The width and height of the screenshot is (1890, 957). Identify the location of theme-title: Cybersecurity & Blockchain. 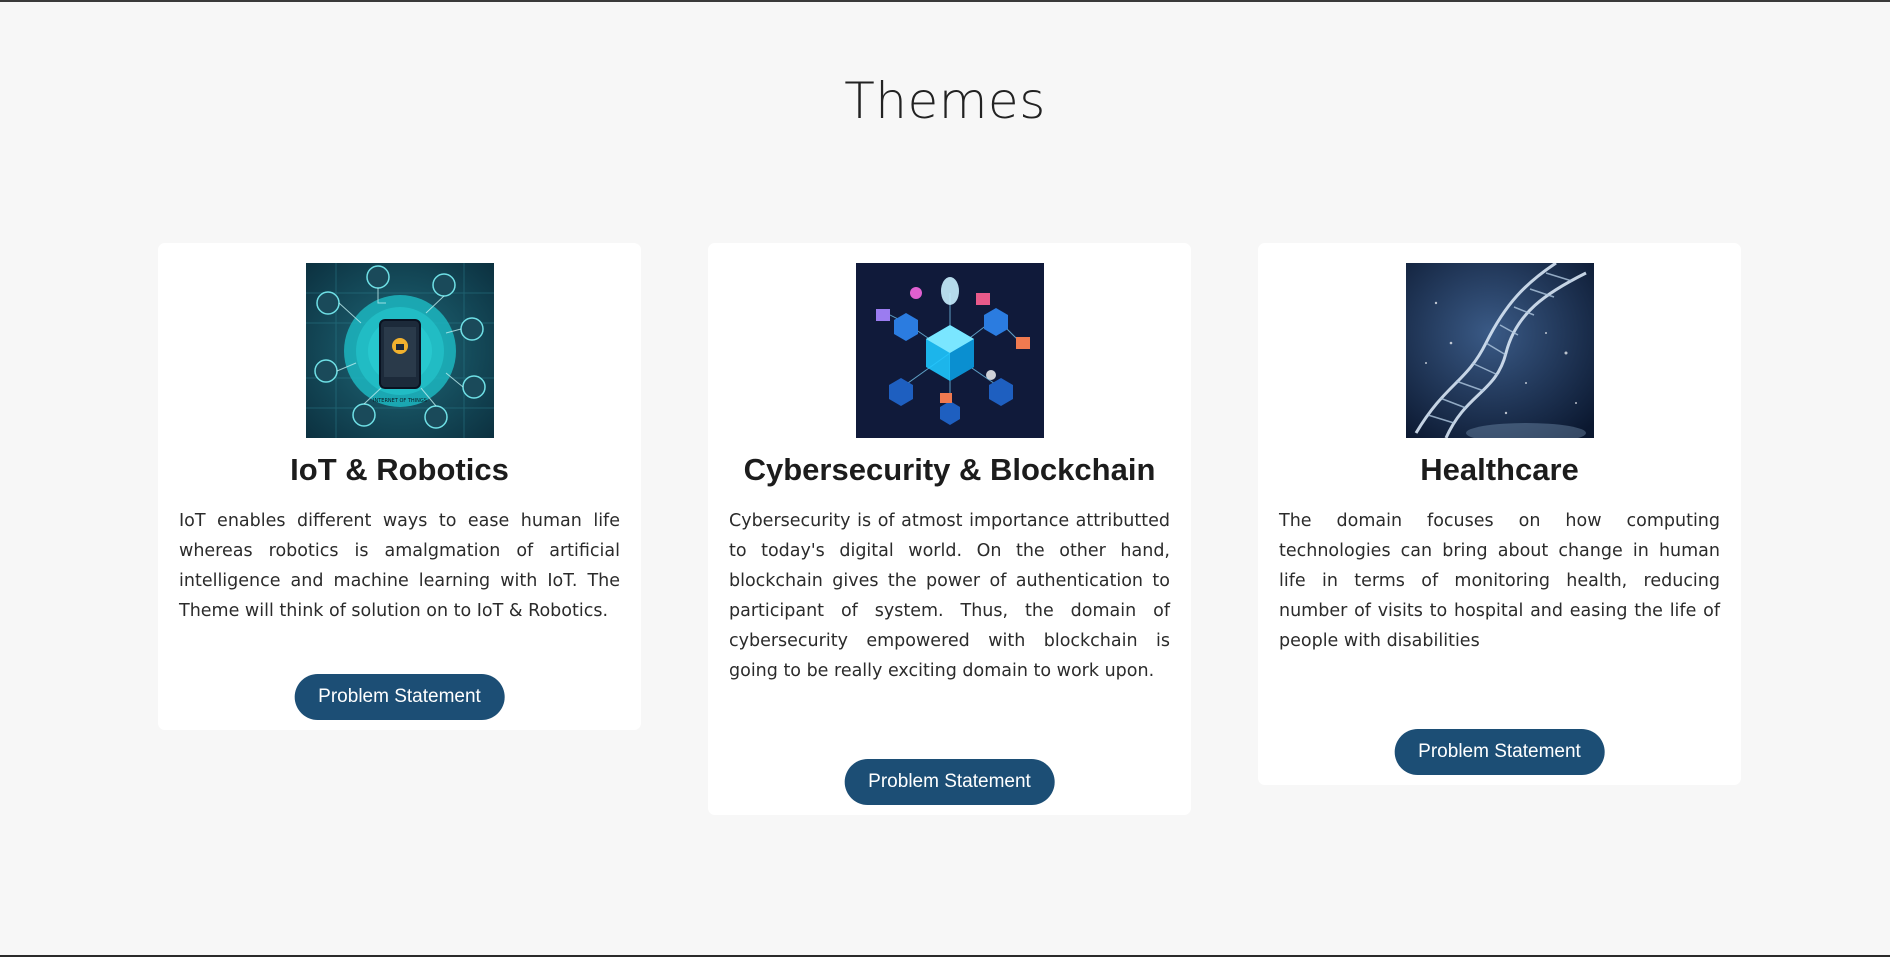
(949, 469).